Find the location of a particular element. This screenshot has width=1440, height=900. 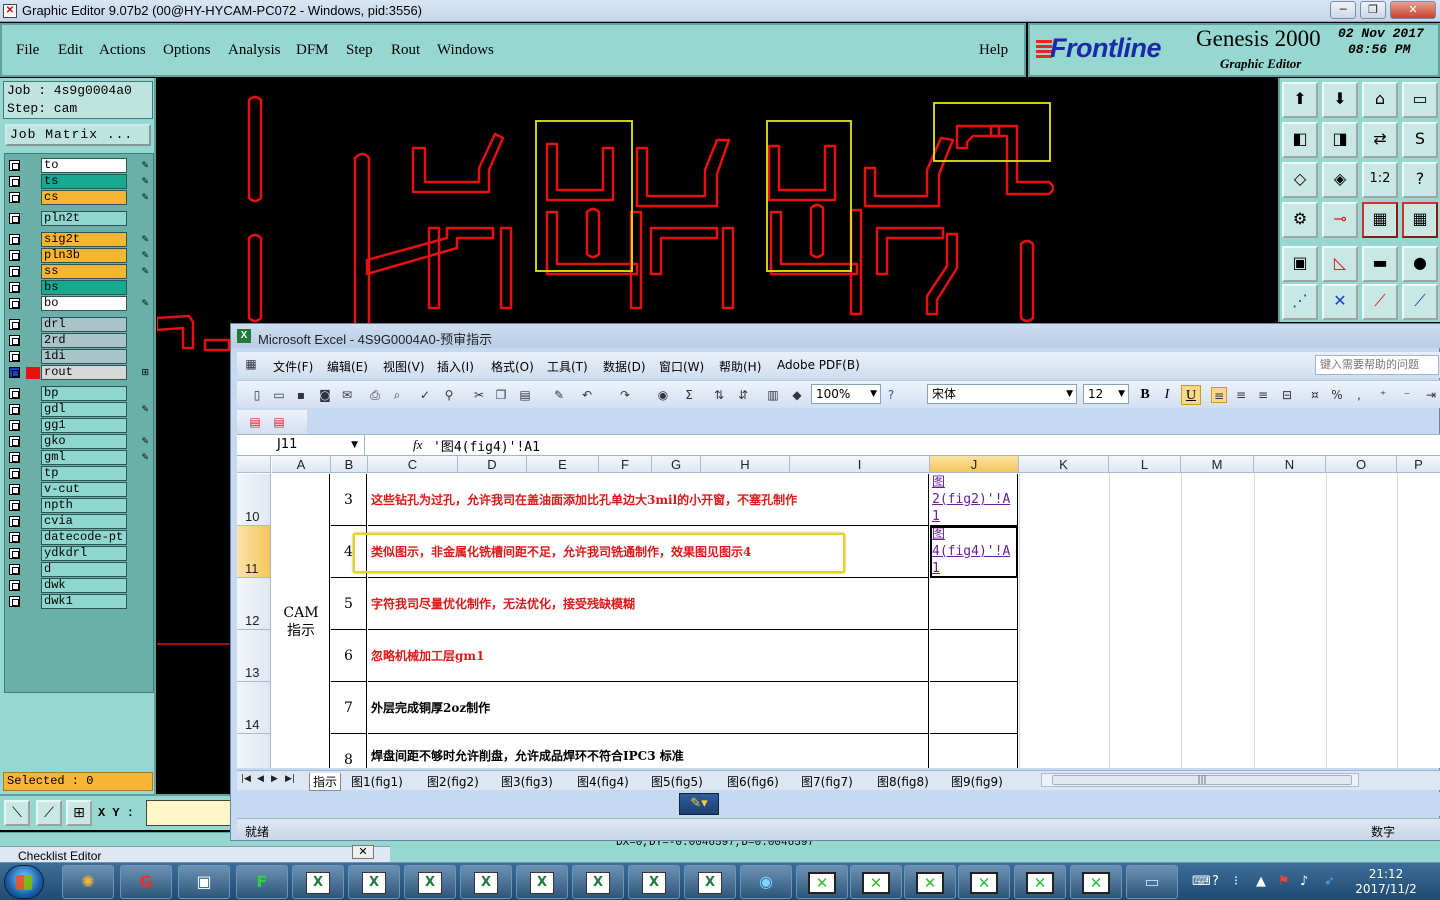

excel-app-icon: X is located at coordinates (244, 336).